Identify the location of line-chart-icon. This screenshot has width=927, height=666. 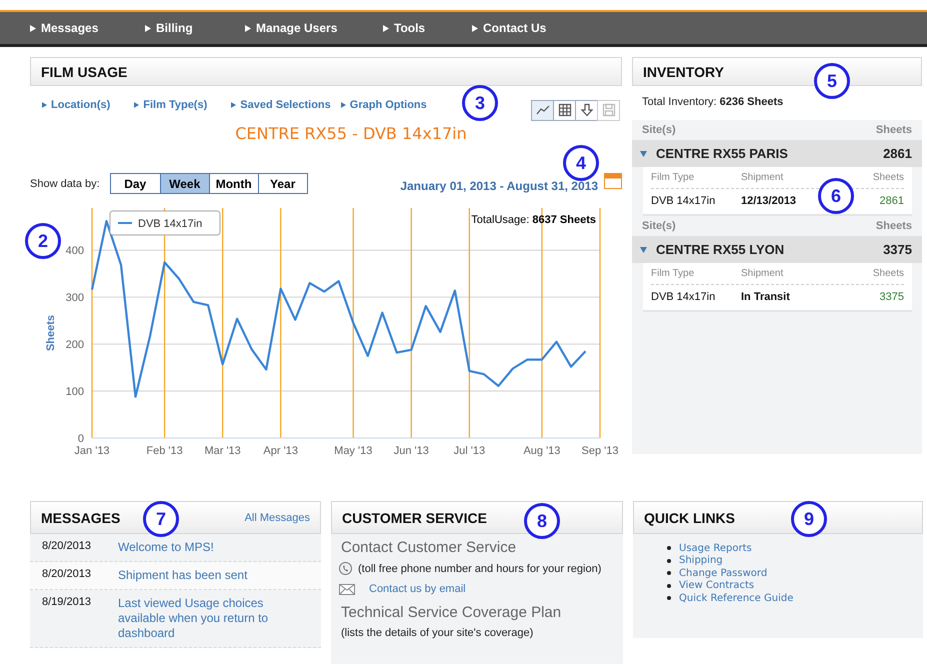
(543, 110).